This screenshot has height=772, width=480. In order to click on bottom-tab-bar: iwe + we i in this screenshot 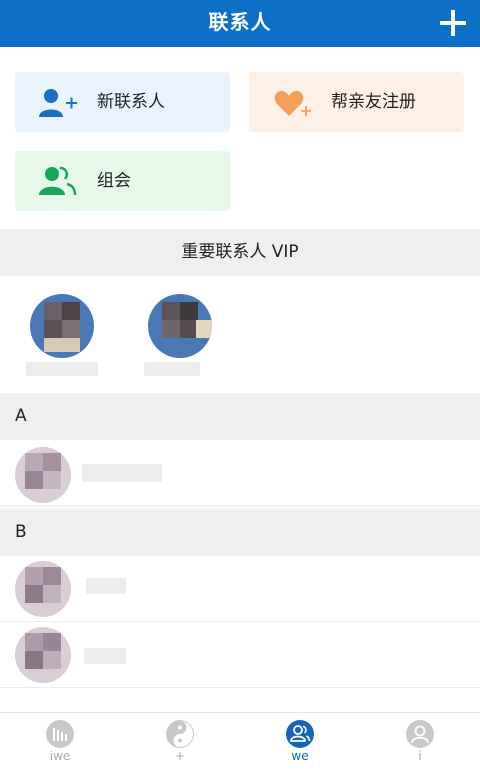, I will do `click(240, 742)`.